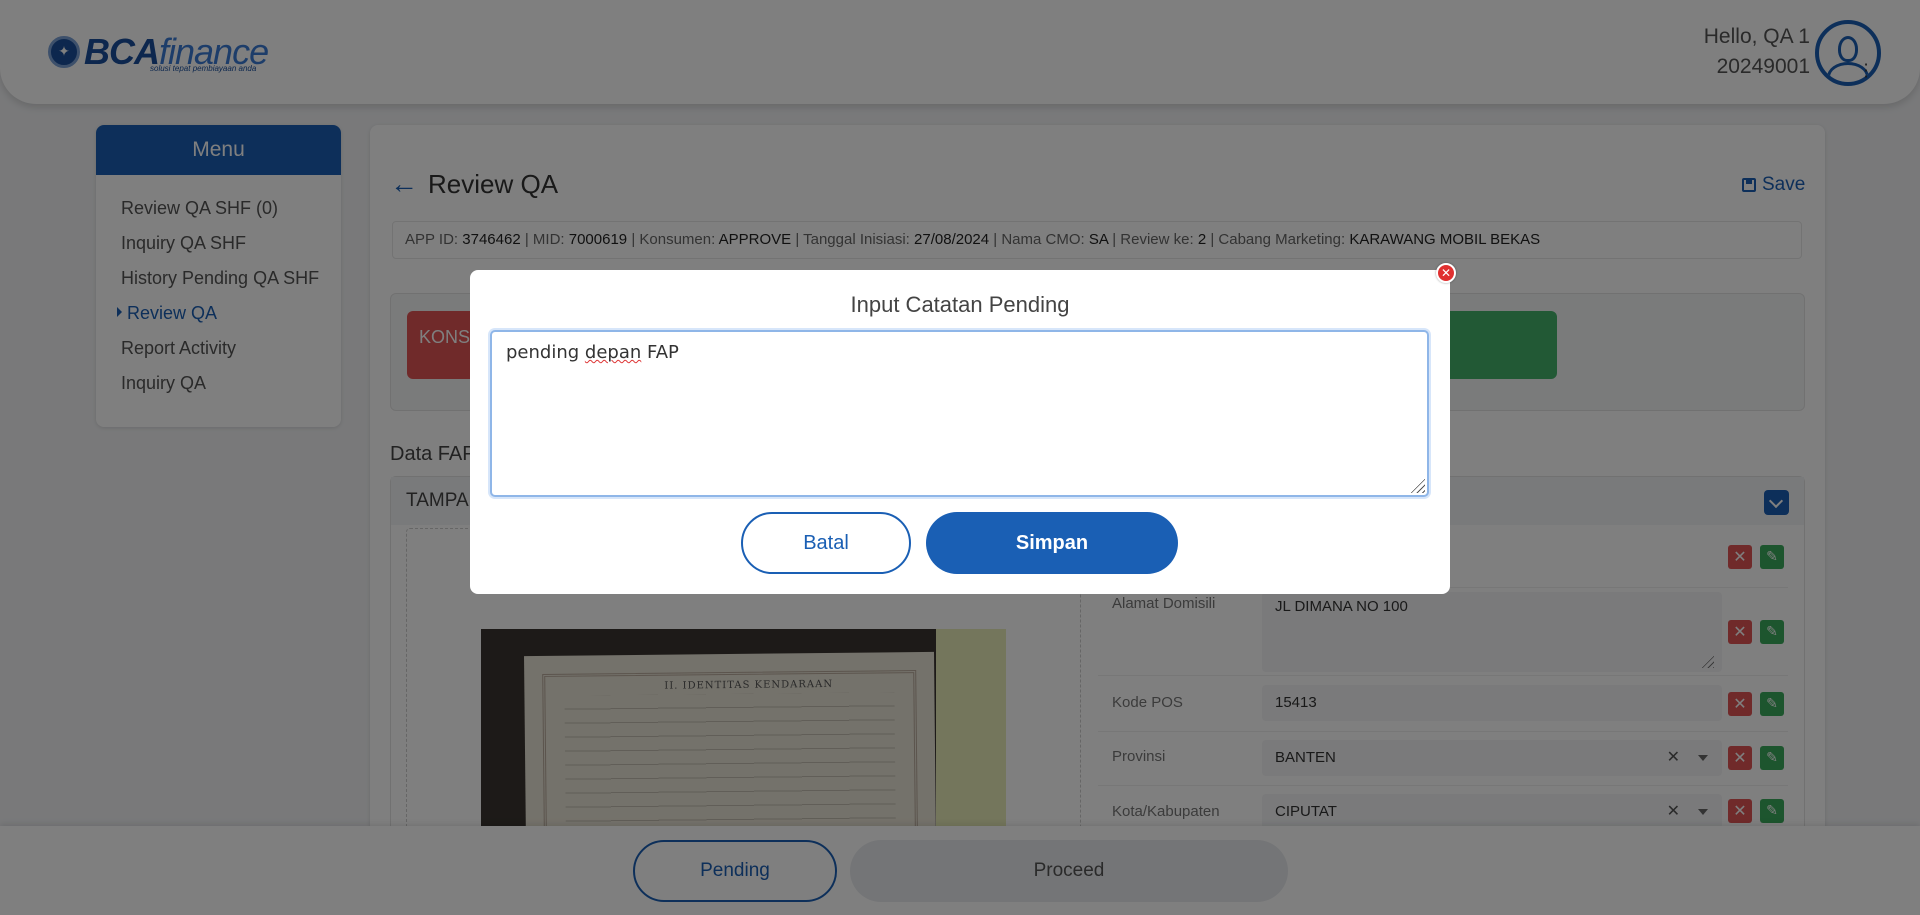  Describe the element at coordinates (959, 413) in the screenshot. I see `pending-note-textarea` at that location.